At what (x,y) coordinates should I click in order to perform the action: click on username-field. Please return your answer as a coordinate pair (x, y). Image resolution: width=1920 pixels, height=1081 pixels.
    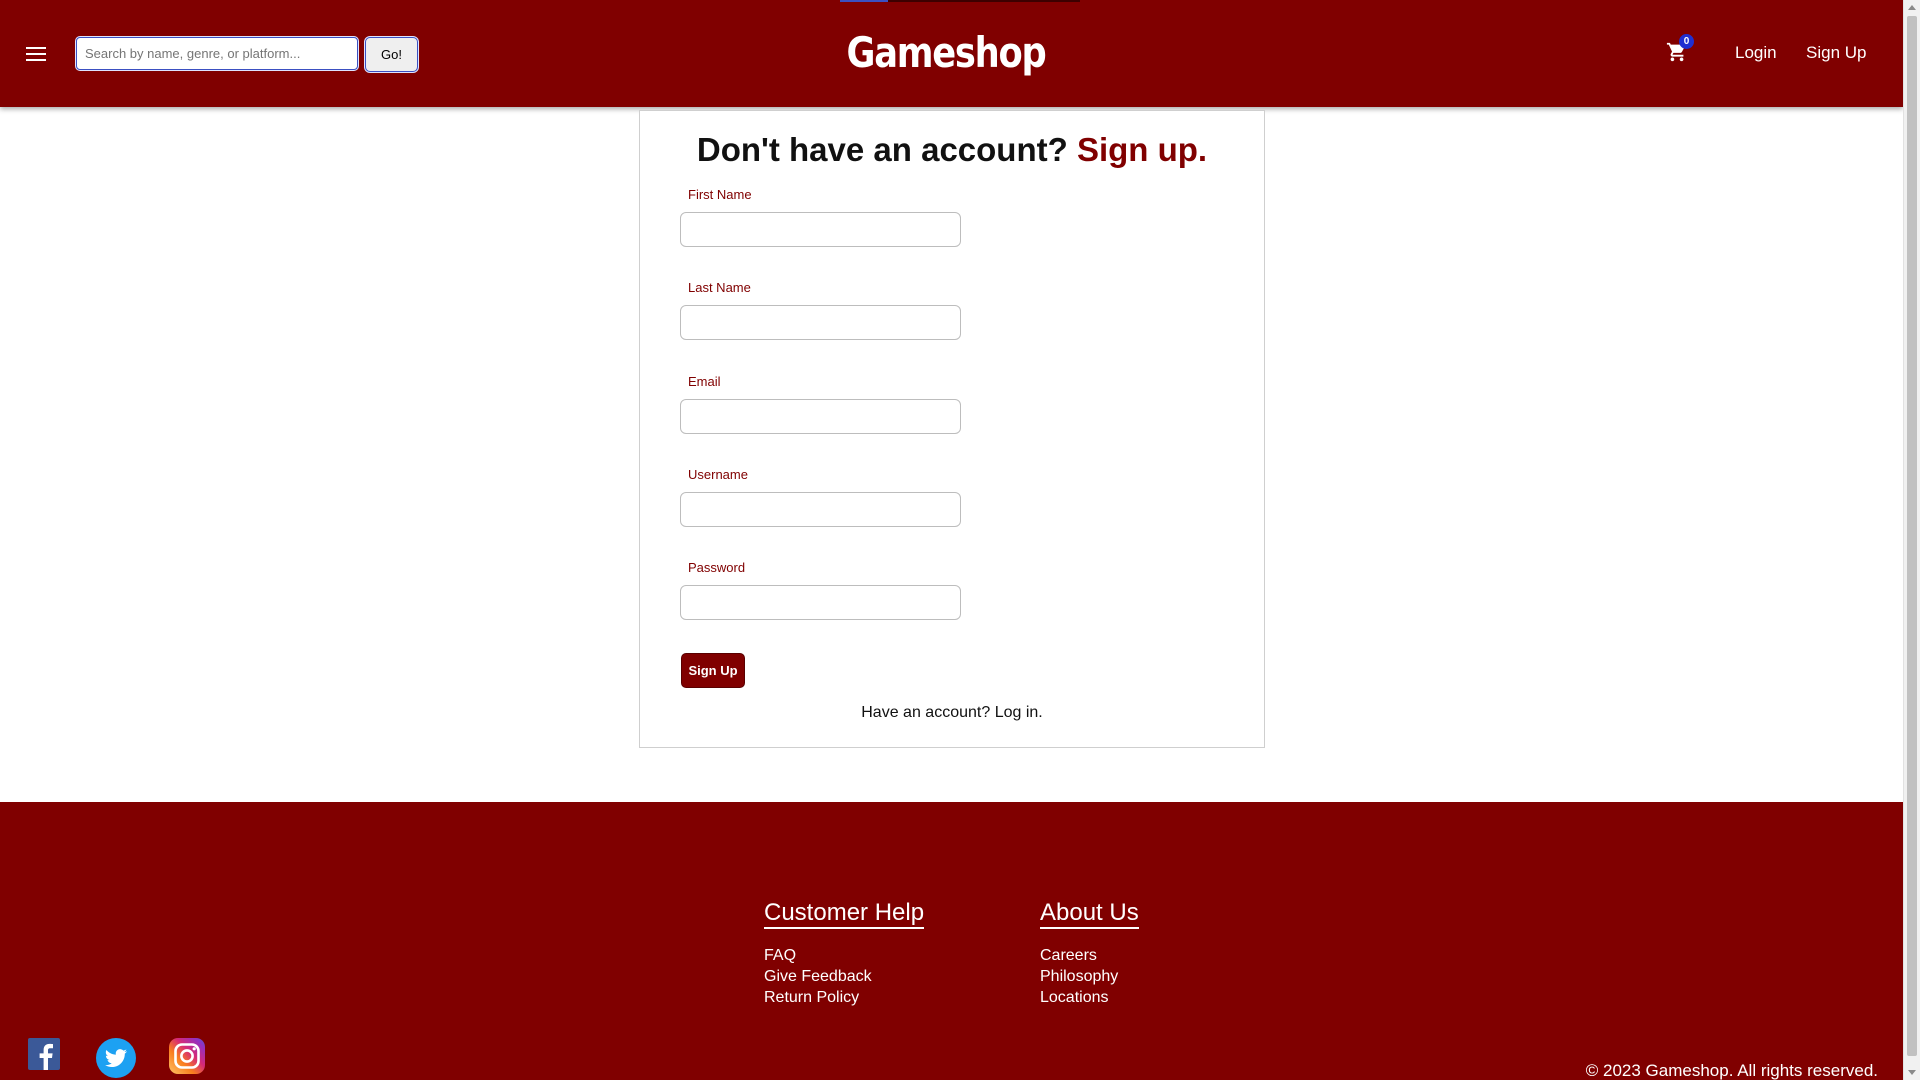
    Looking at the image, I should click on (820, 509).